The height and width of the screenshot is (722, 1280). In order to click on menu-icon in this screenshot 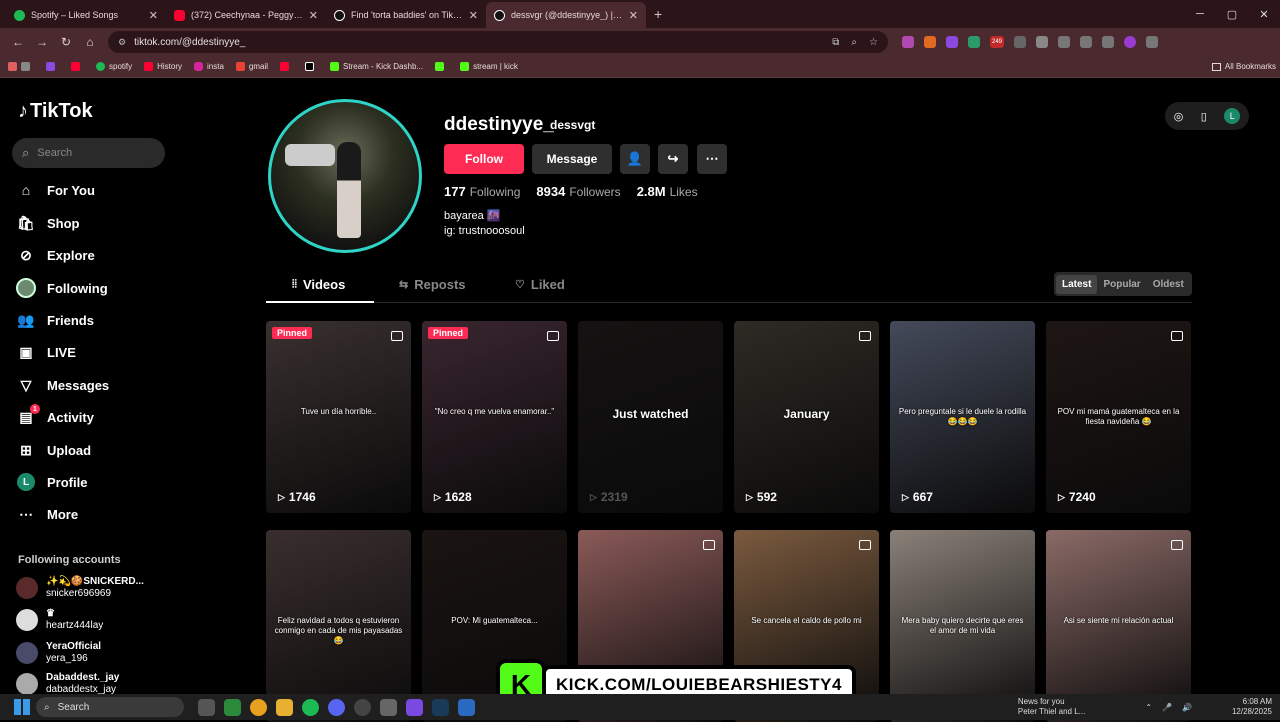, I will do `click(1108, 42)`.